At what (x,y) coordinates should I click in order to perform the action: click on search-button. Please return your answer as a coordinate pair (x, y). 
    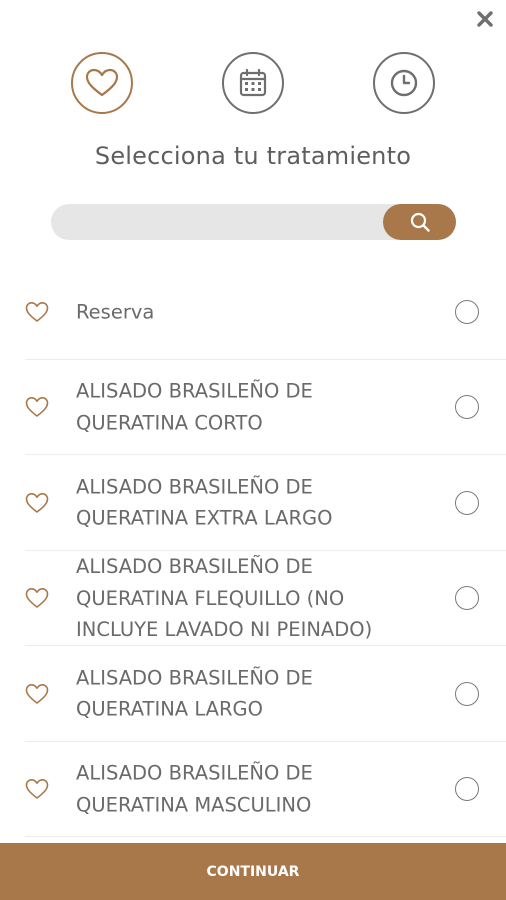
    Looking at the image, I should click on (419, 222).